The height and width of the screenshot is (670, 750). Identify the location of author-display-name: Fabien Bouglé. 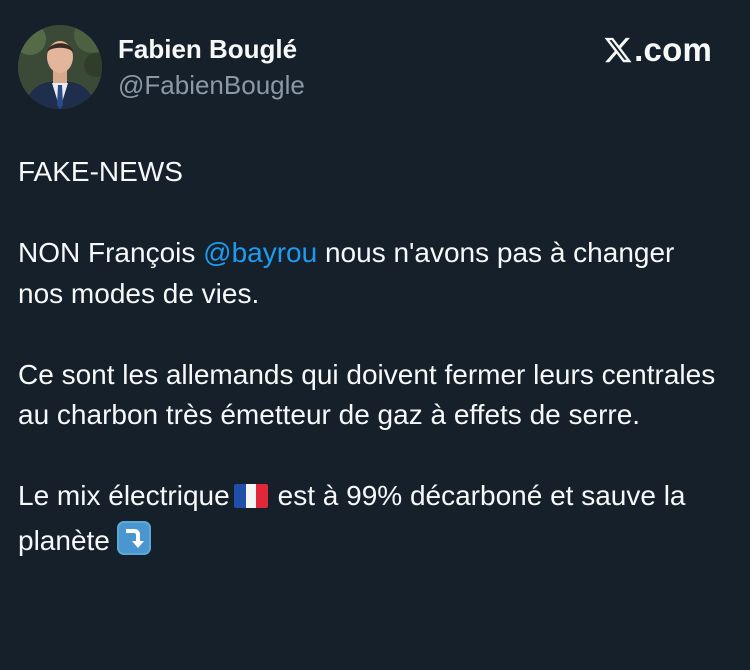
(207, 49).